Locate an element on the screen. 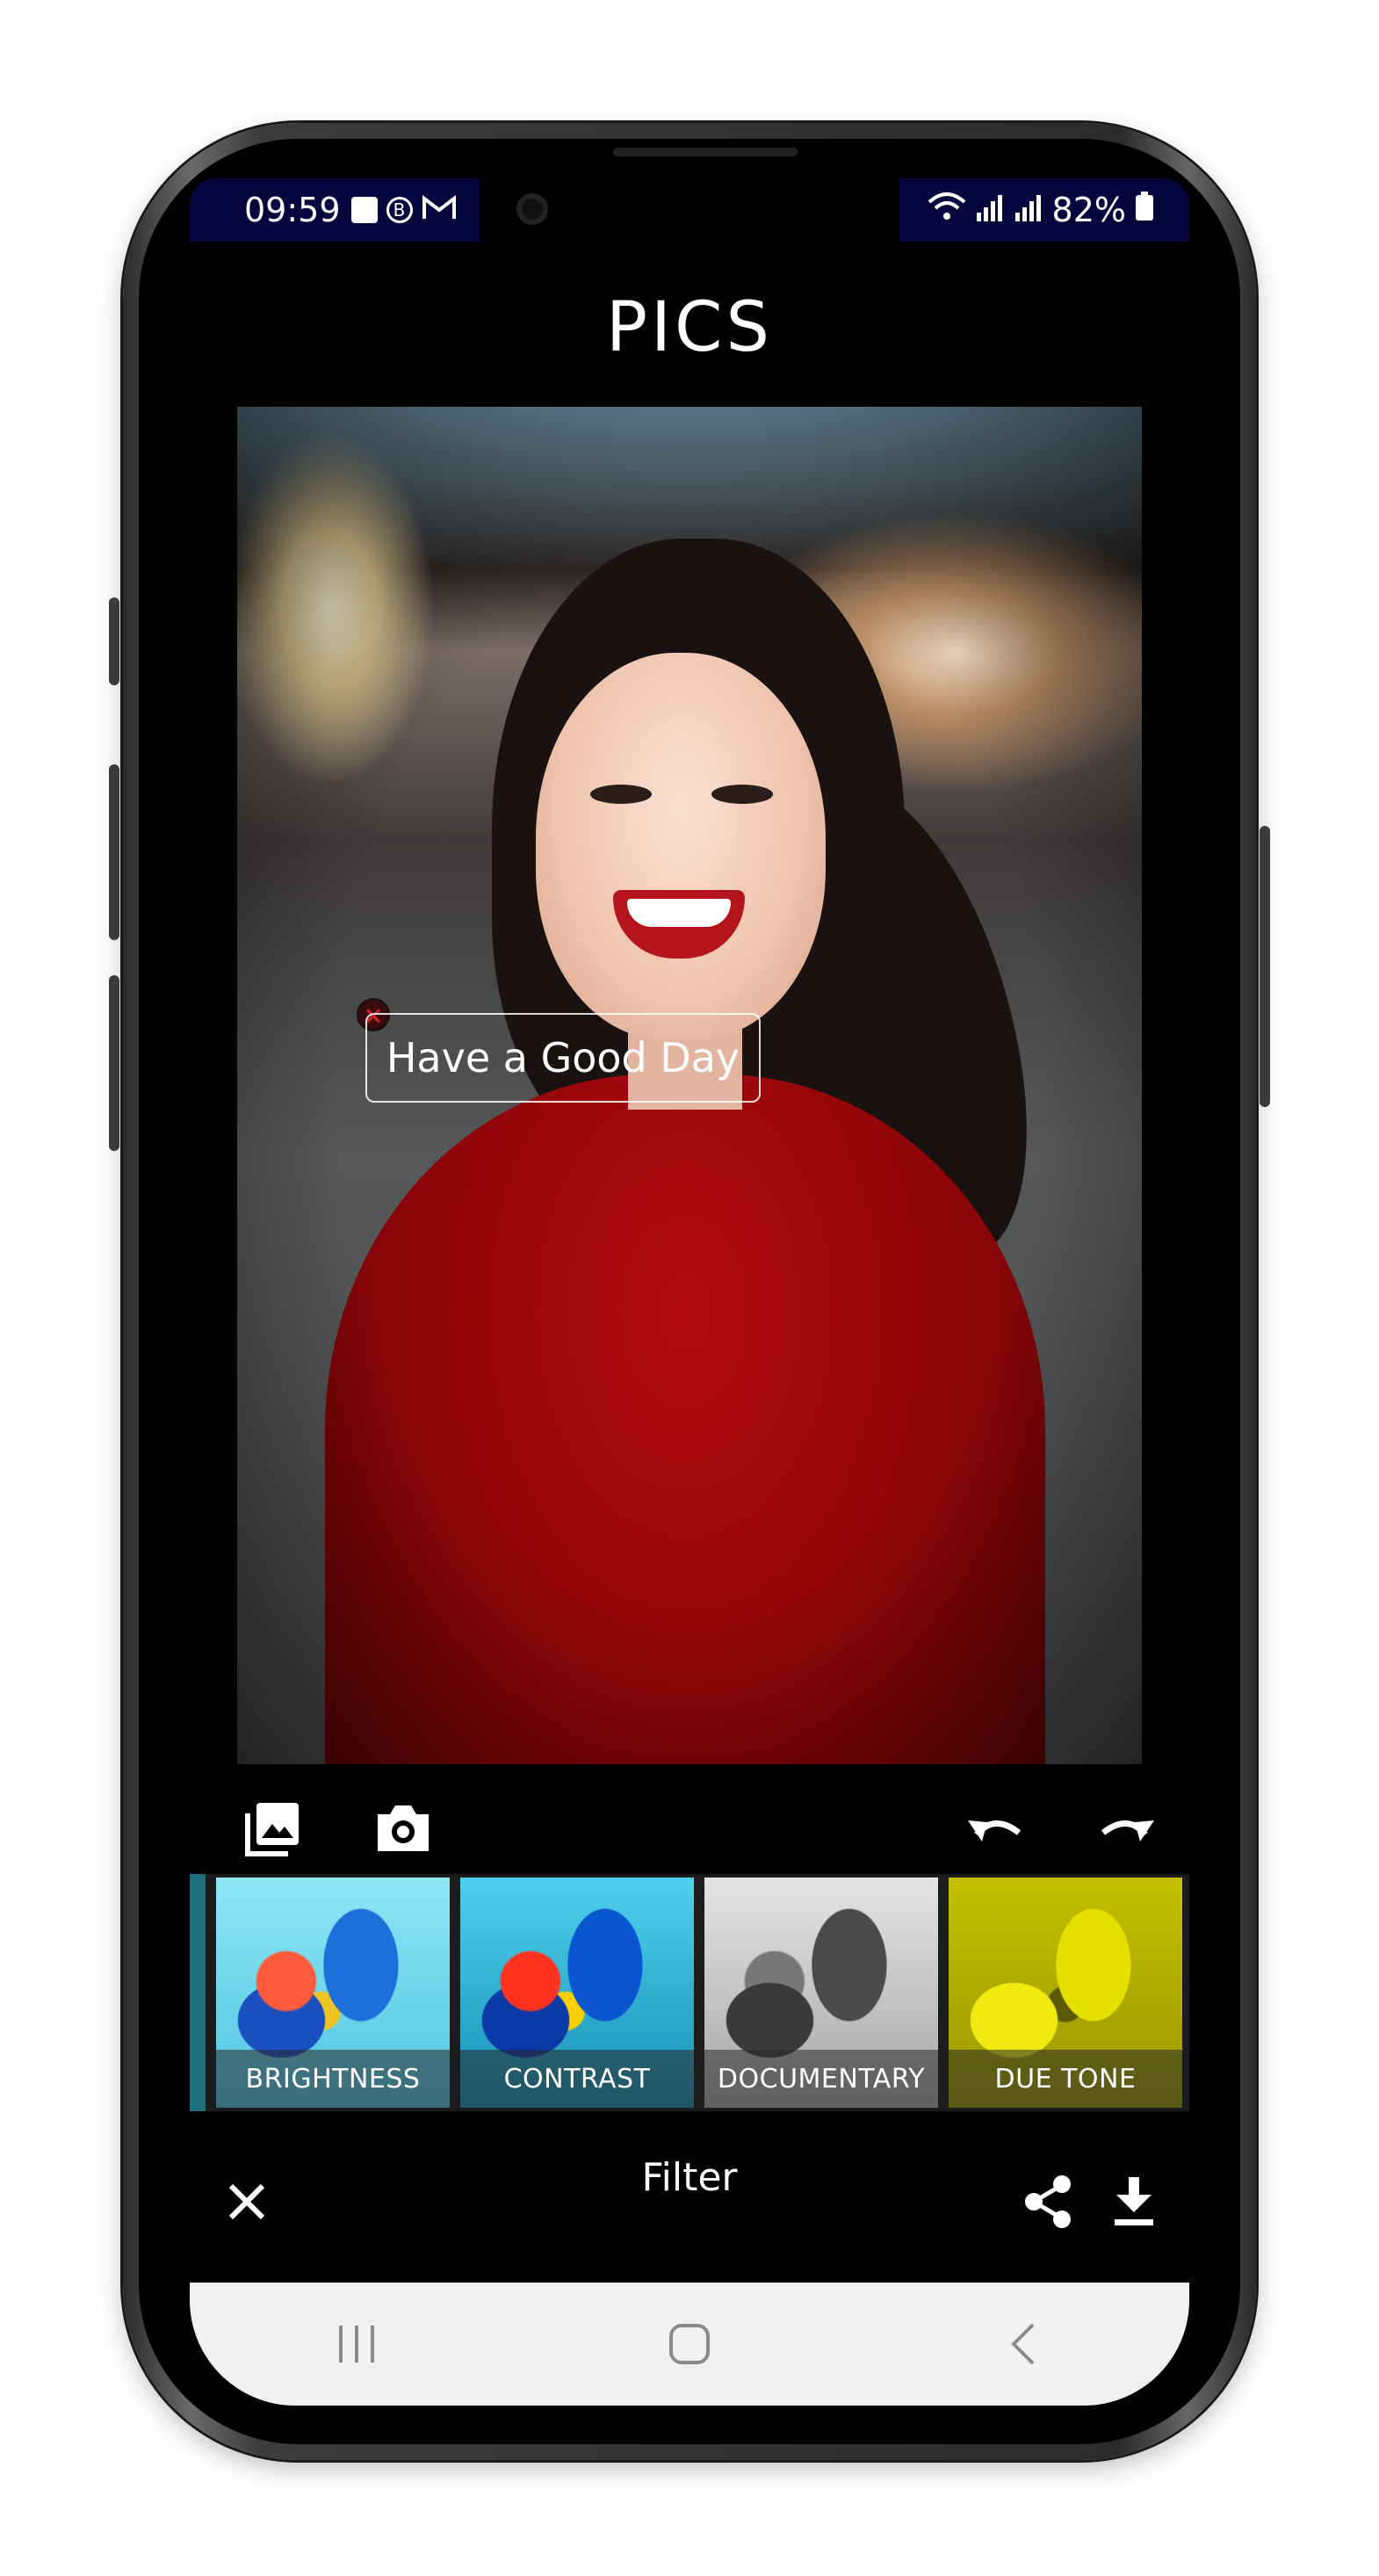  filter-label-documentary: DOCUMENTARY is located at coordinates (821, 2079).